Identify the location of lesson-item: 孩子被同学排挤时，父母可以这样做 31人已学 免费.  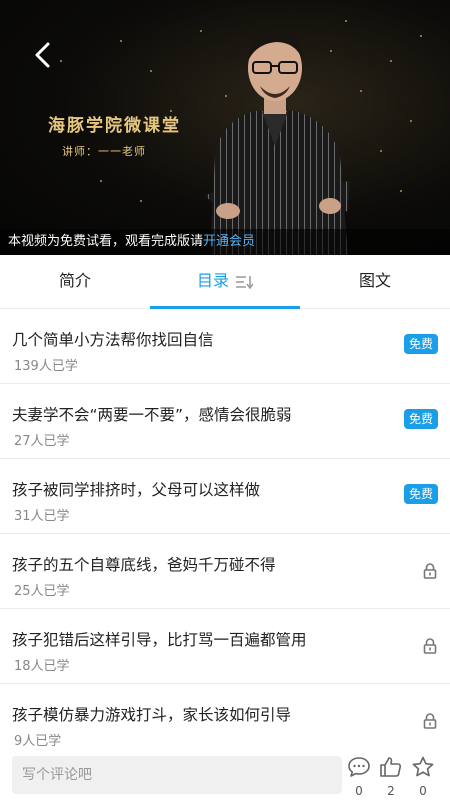
(225, 496).